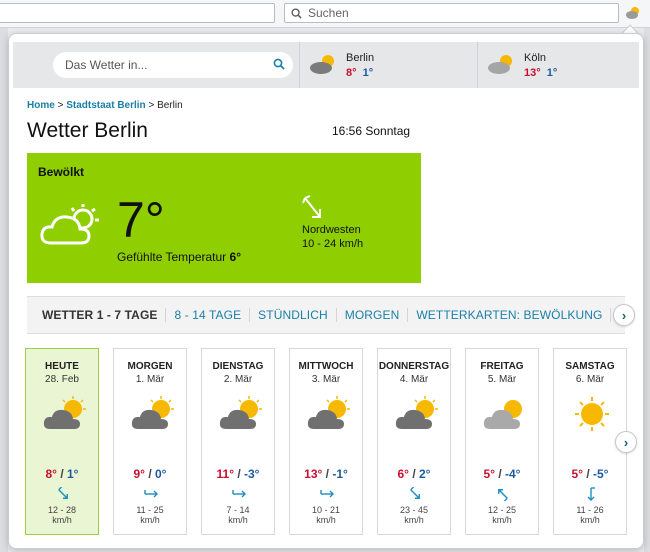  I want to click on day-min-temp: -3°, so click(252, 474).